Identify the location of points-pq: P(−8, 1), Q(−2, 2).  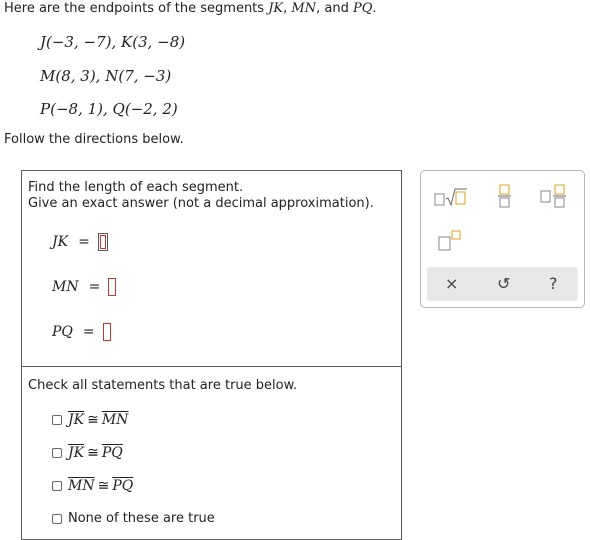
(109, 109).